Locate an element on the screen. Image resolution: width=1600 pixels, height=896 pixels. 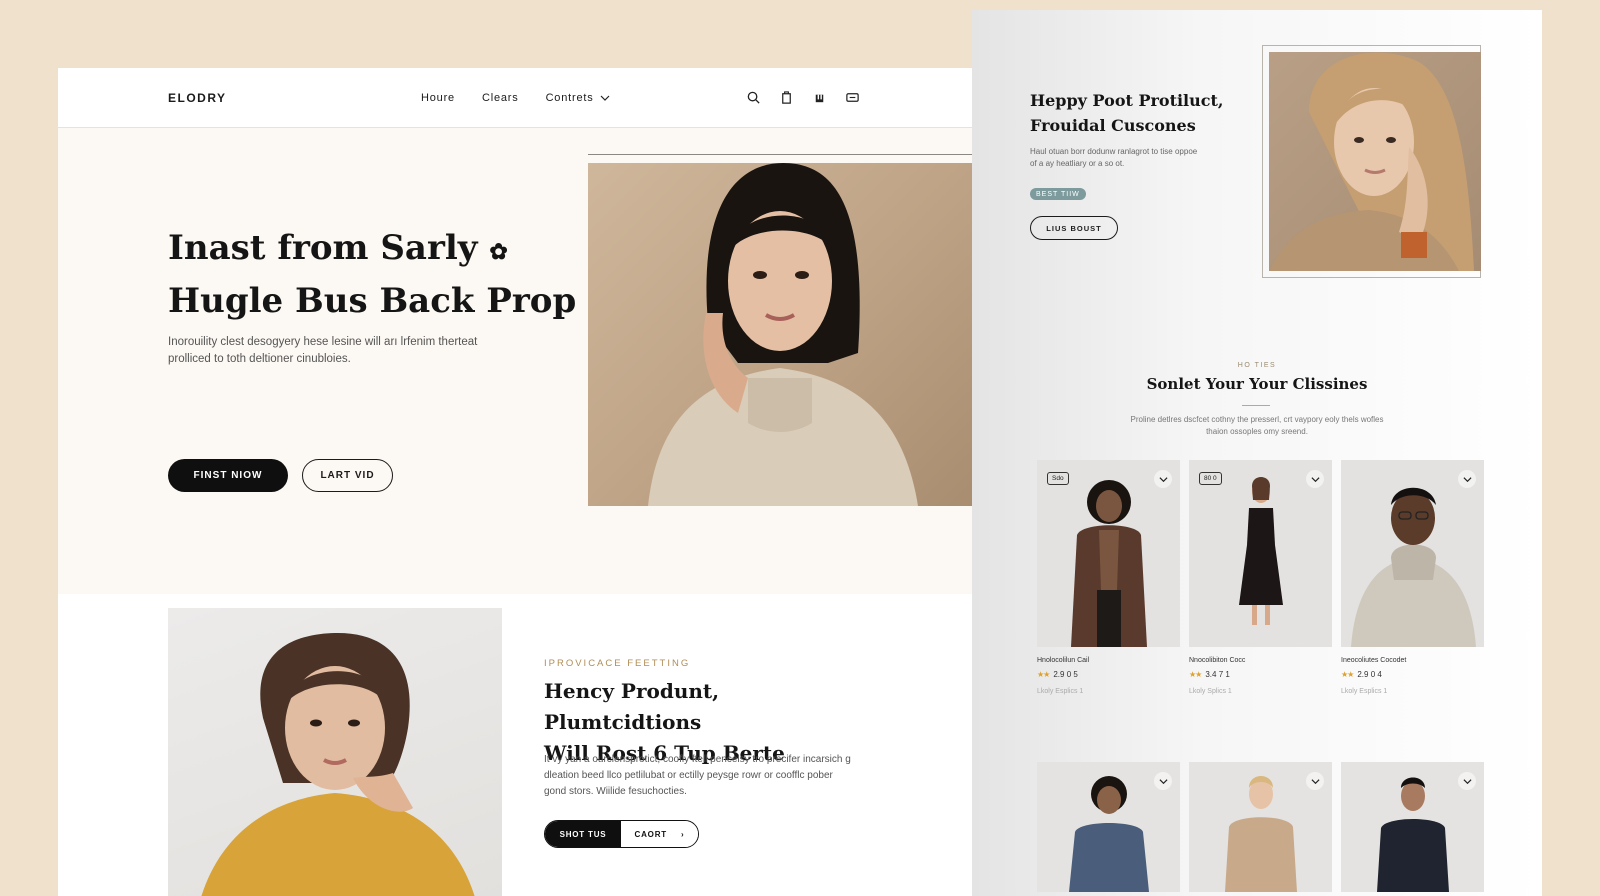
learn-more-button: LART VID is located at coordinates (347, 475).